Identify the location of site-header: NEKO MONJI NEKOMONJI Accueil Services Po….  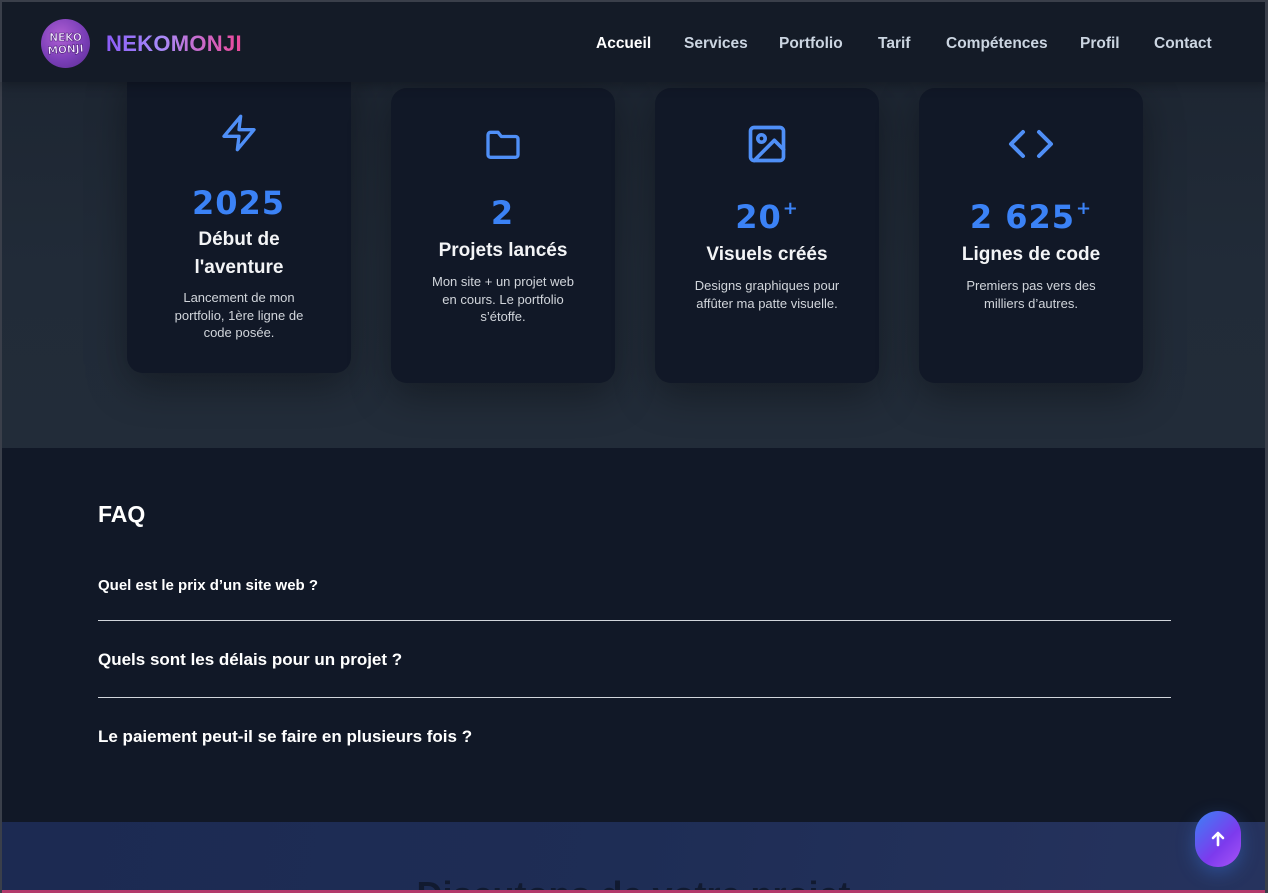
(634, 41).